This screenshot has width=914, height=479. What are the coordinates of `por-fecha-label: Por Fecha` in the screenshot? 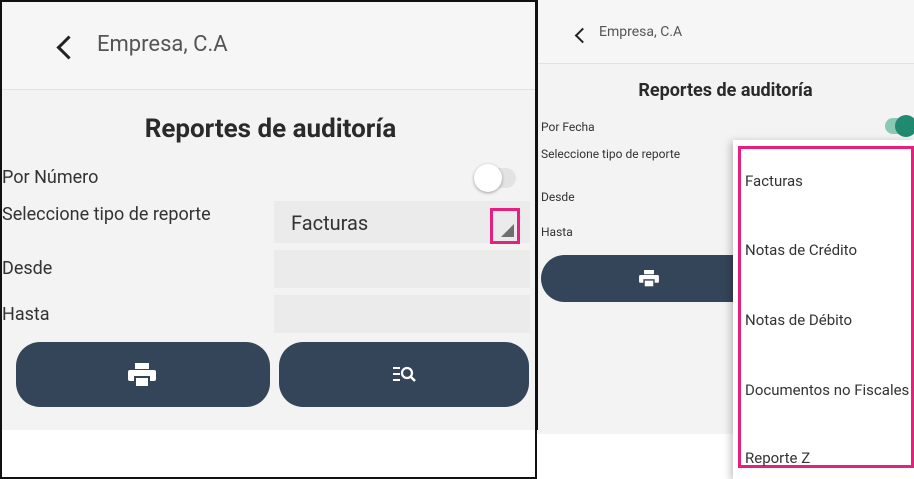 It's located at (568, 127).